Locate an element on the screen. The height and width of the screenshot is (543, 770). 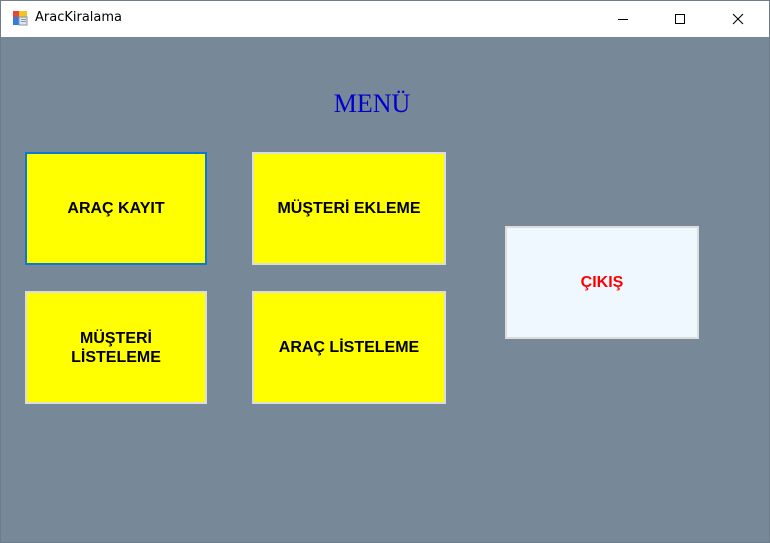
close-icon is located at coordinates (738, 19).